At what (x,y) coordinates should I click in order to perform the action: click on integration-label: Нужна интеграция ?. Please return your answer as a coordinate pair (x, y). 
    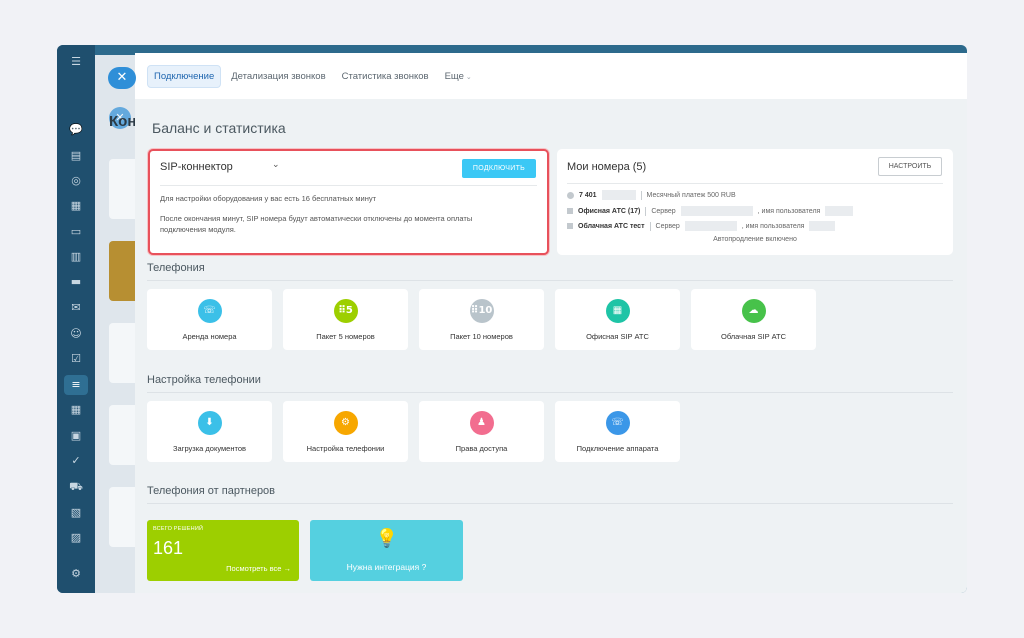
    Looking at the image, I should click on (386, 567).